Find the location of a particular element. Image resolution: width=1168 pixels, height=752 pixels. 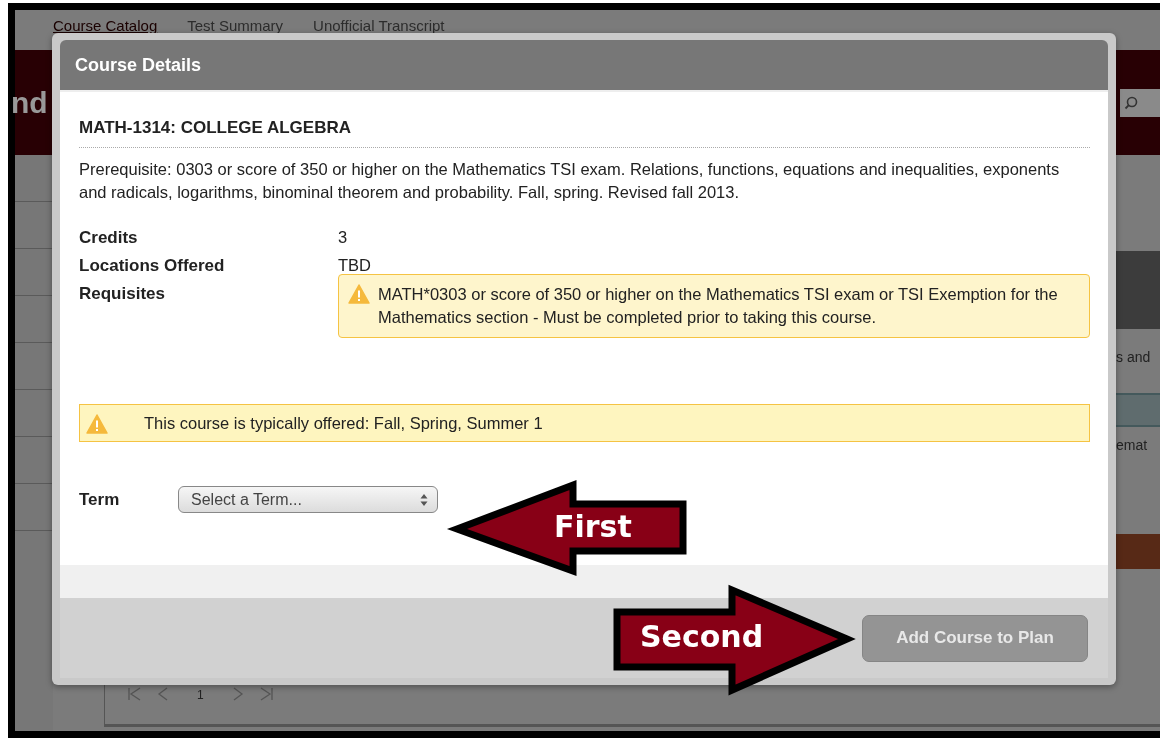

background-text: emat is located at coordinates (1132, 445).